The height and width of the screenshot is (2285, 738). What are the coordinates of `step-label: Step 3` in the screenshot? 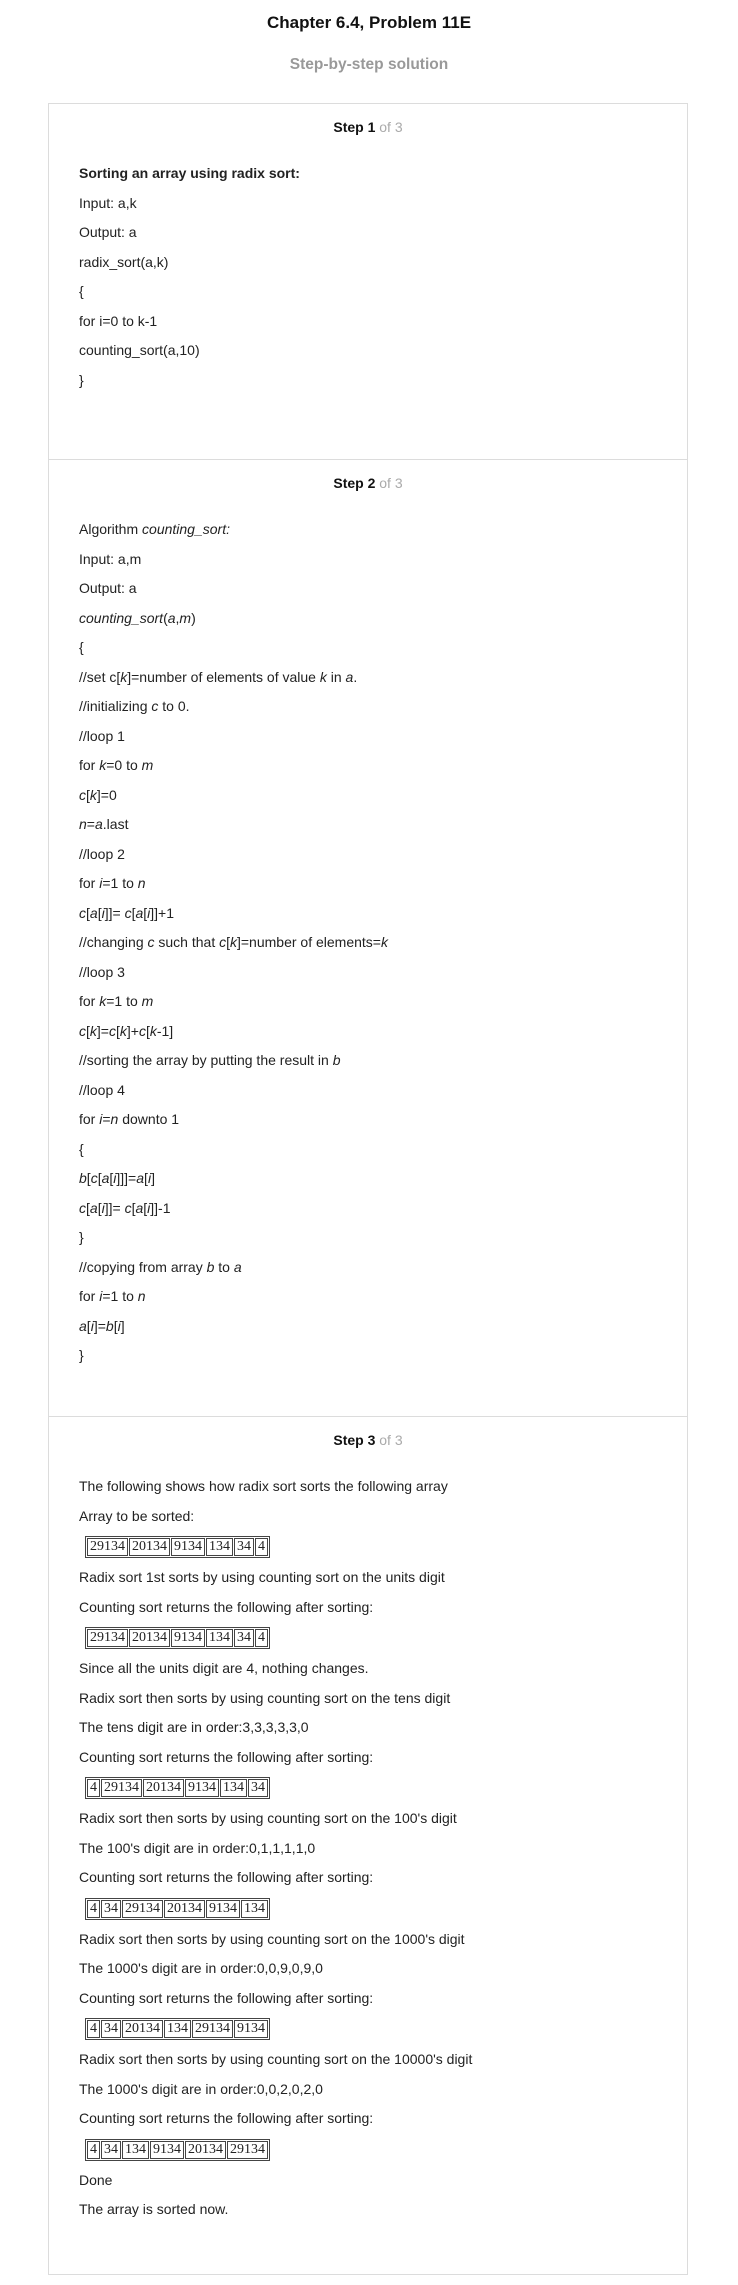 It's located at (354, 1440).